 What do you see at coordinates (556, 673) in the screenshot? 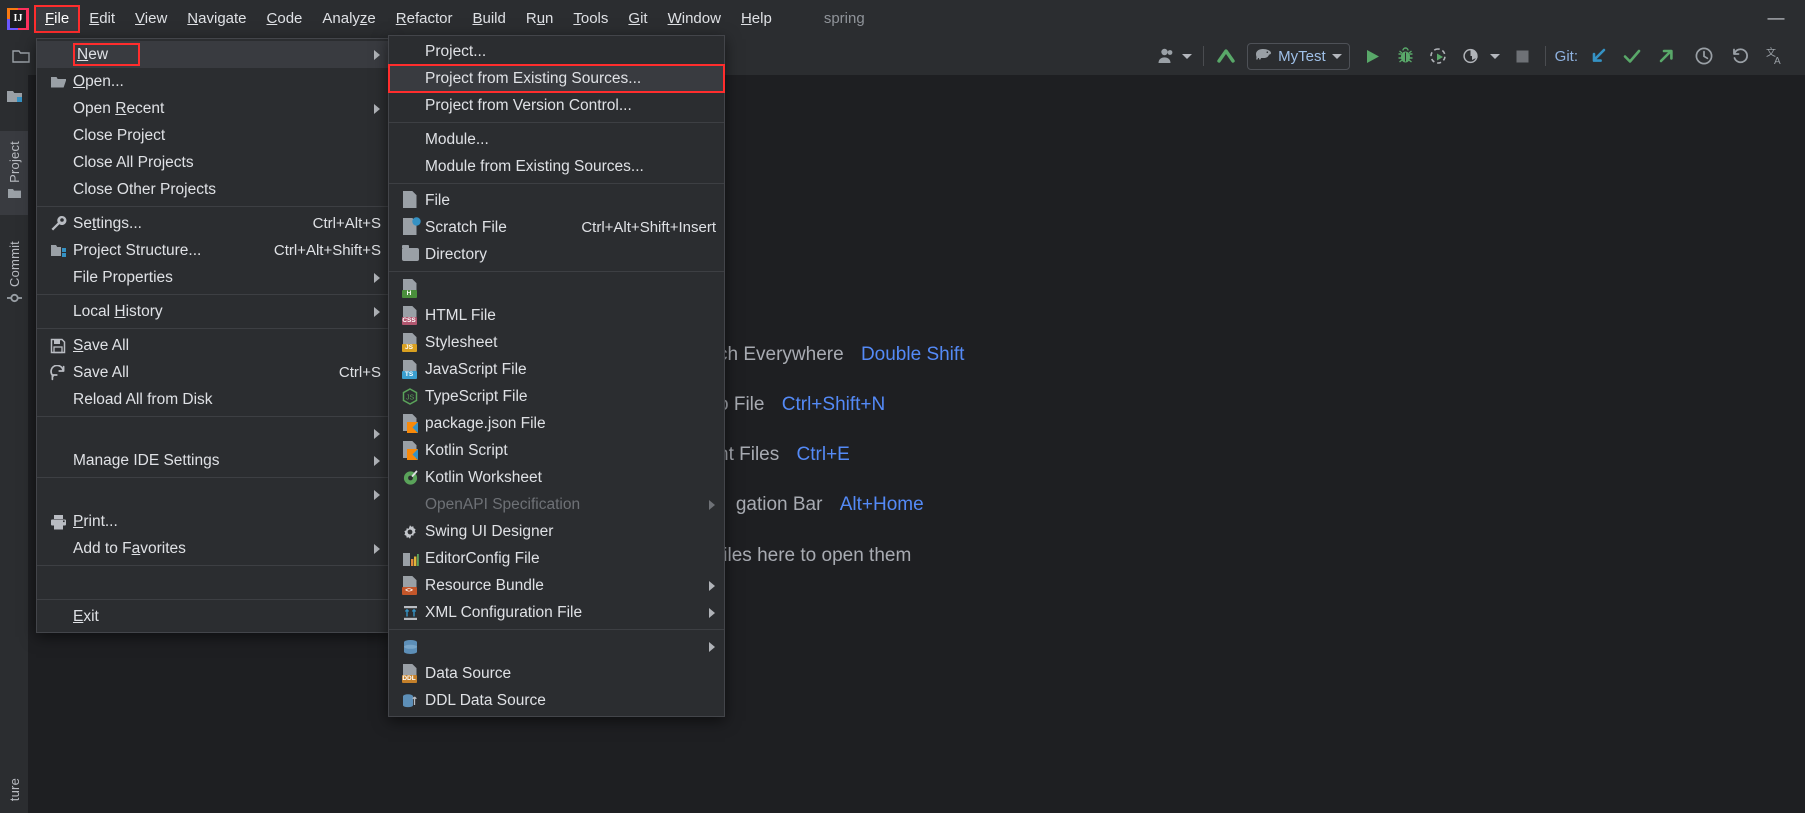
I see `submenu-item-ddl-data-source: DDL Data Source` at bounding box center [556, 673].